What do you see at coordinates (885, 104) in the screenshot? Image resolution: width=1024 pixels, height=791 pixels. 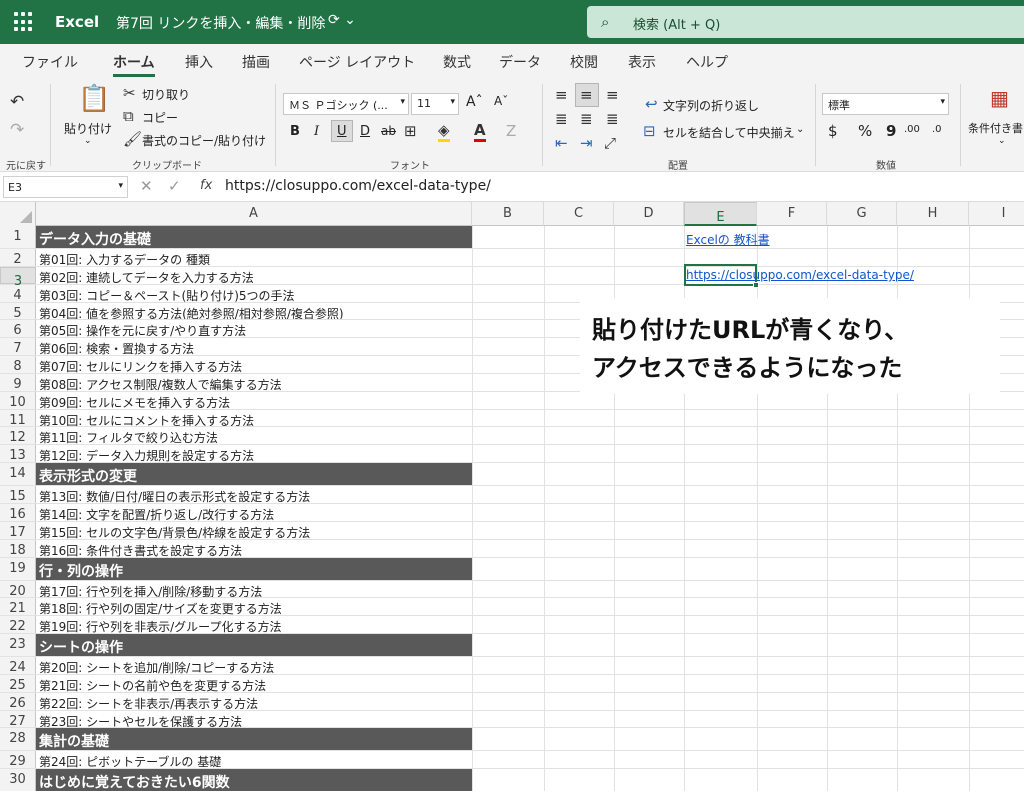 I see `number-format-select: 標準 ▾` at bounding box center [885, 104].